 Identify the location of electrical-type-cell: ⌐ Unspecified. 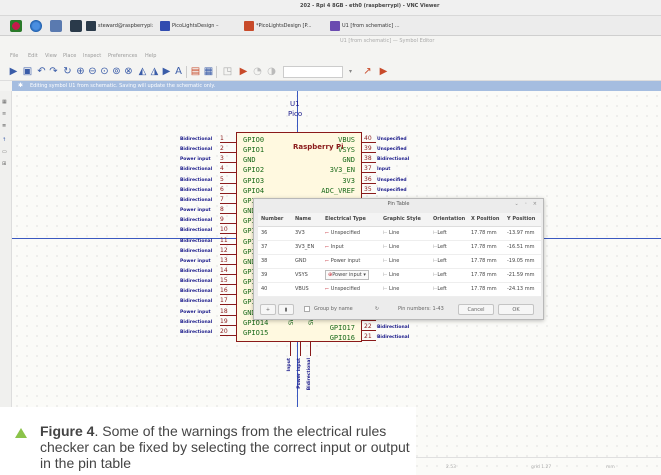
(351, 233).